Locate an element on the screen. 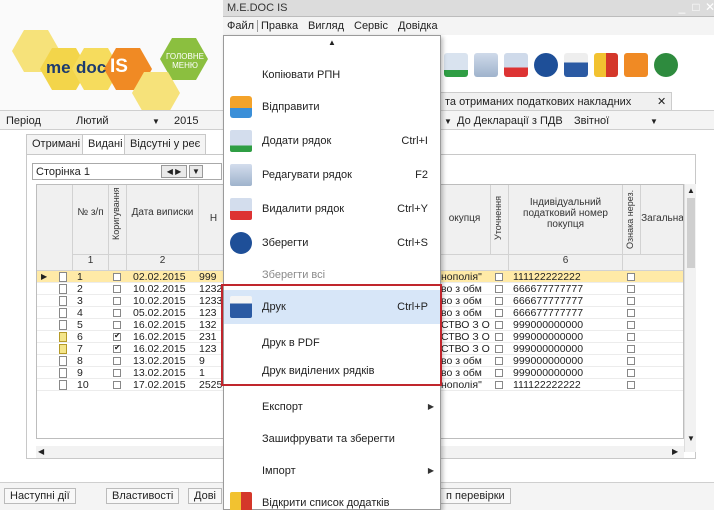  page-nav-buttons: ◀ ▶ is located at coordinates (174, 171).